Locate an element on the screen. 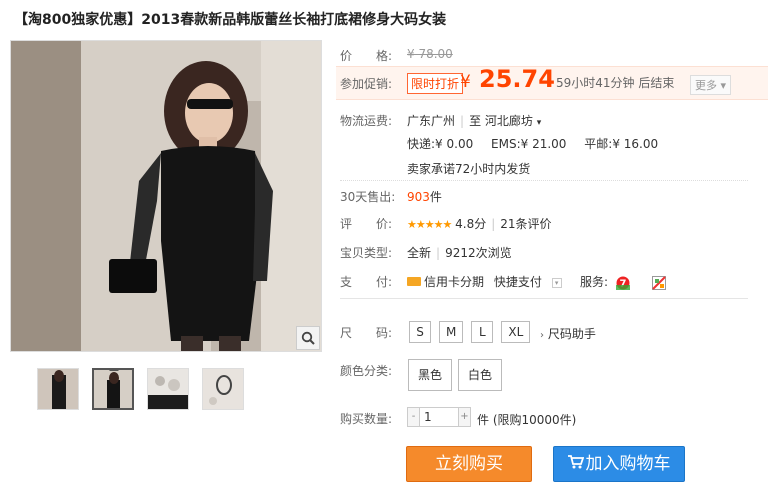  currency-symbol: ¥ is located at coordinates (465, 82).